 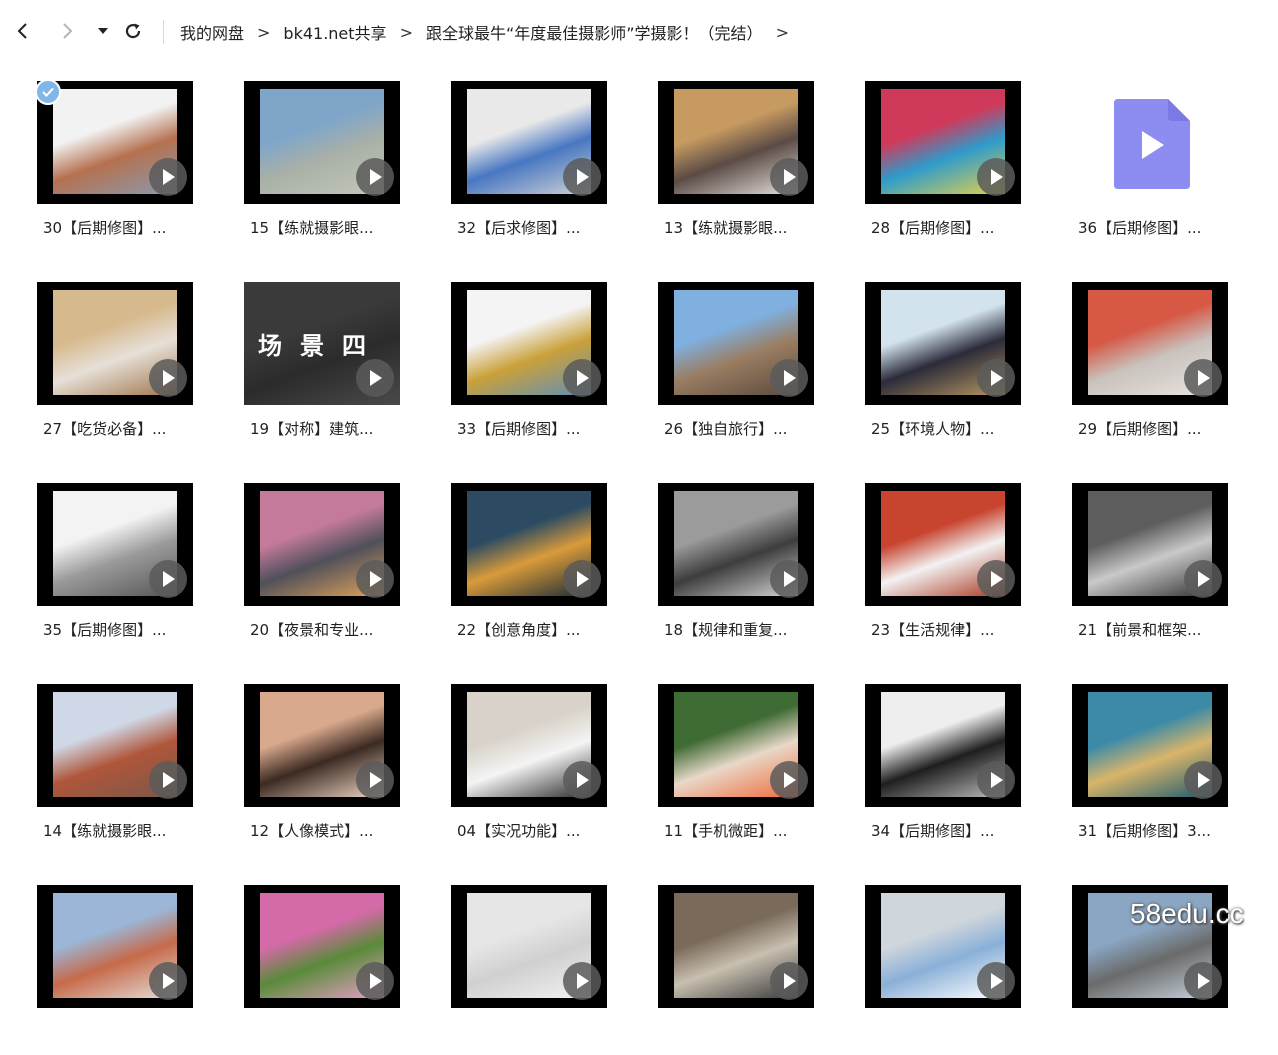 What do you see at coordinates (1150, 142) in the screenshot?
I see `video-file-icon` at bounding box center [1150, 142].